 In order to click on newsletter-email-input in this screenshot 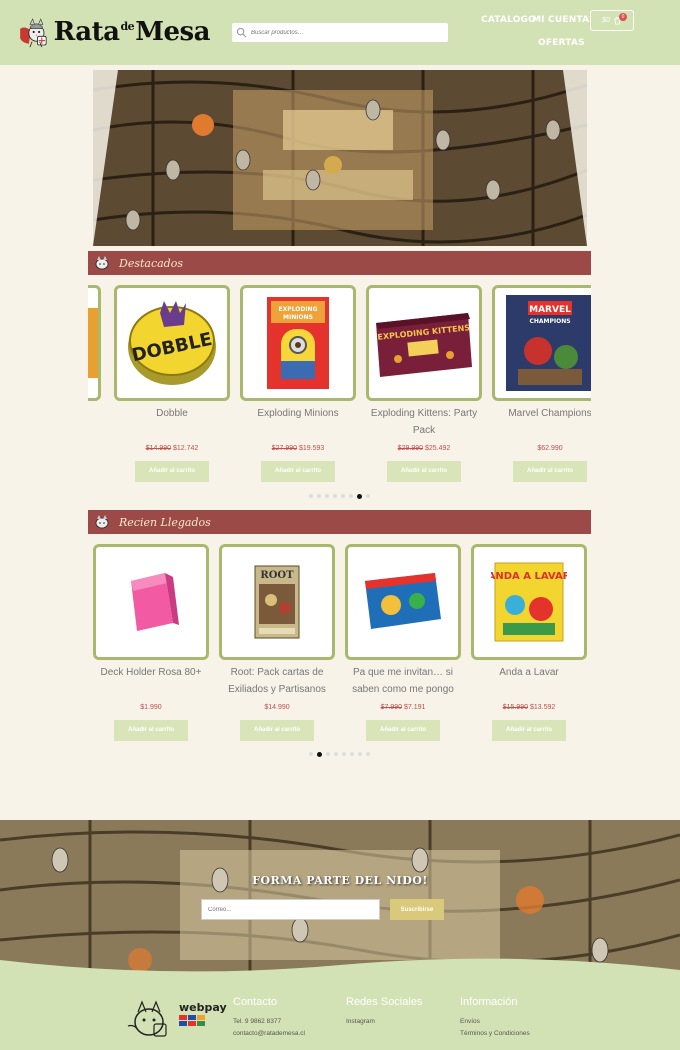, I will do `click(290, 909)`.